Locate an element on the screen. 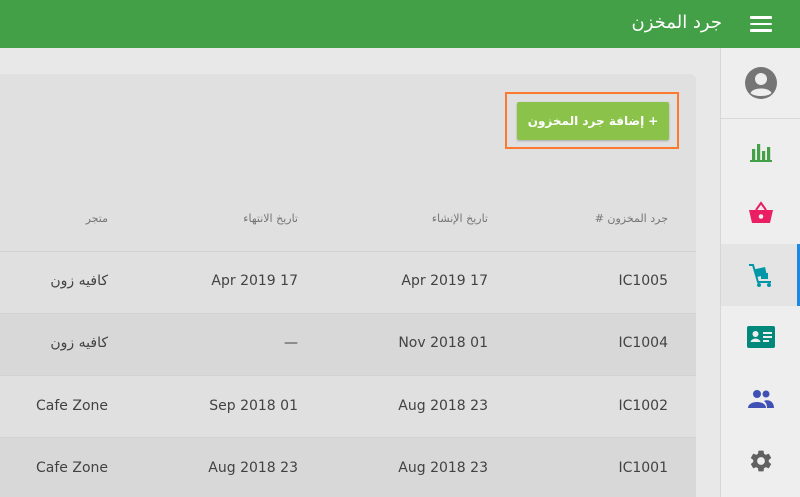  column-header-ends: تاريخ الانتهاء is located at coordinates (270, 218).